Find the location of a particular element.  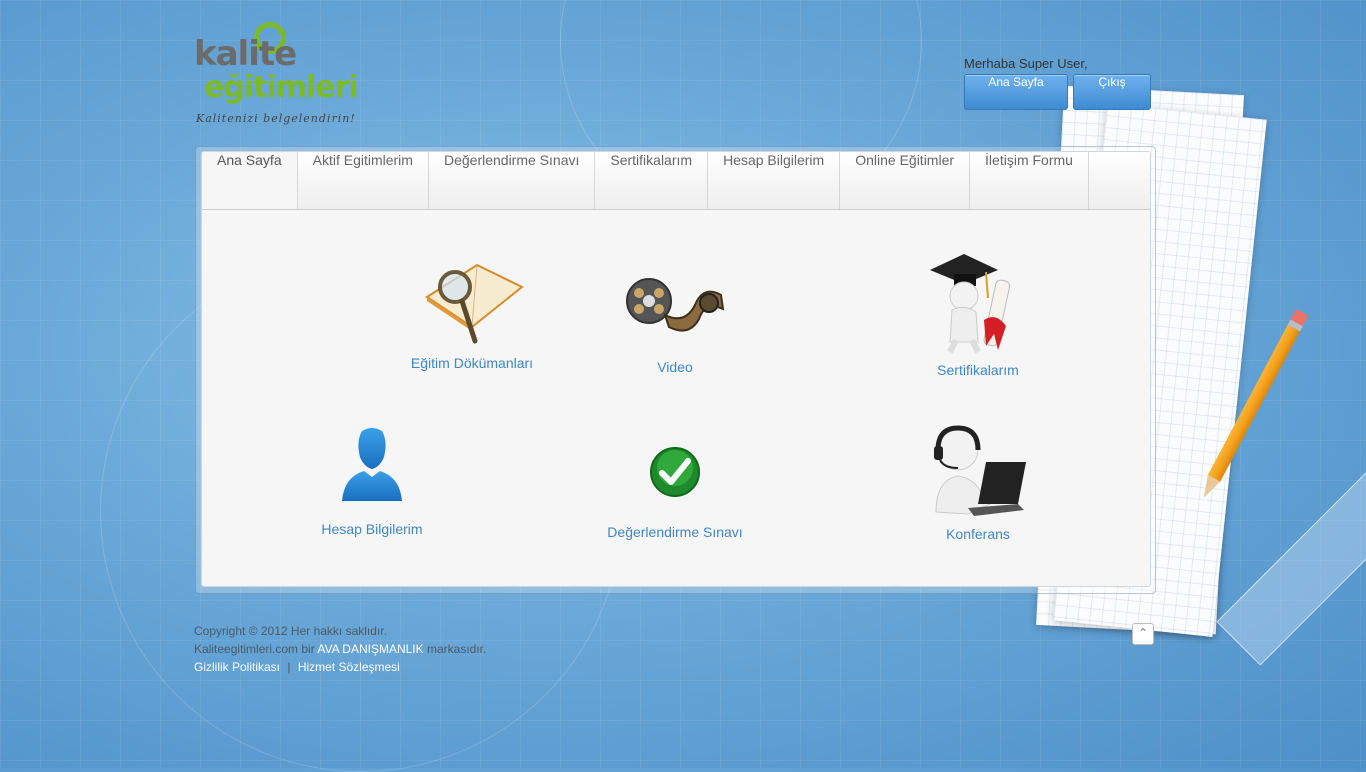

user-greeting: Merhaba Super User, is located at coordinates (1026, 63).